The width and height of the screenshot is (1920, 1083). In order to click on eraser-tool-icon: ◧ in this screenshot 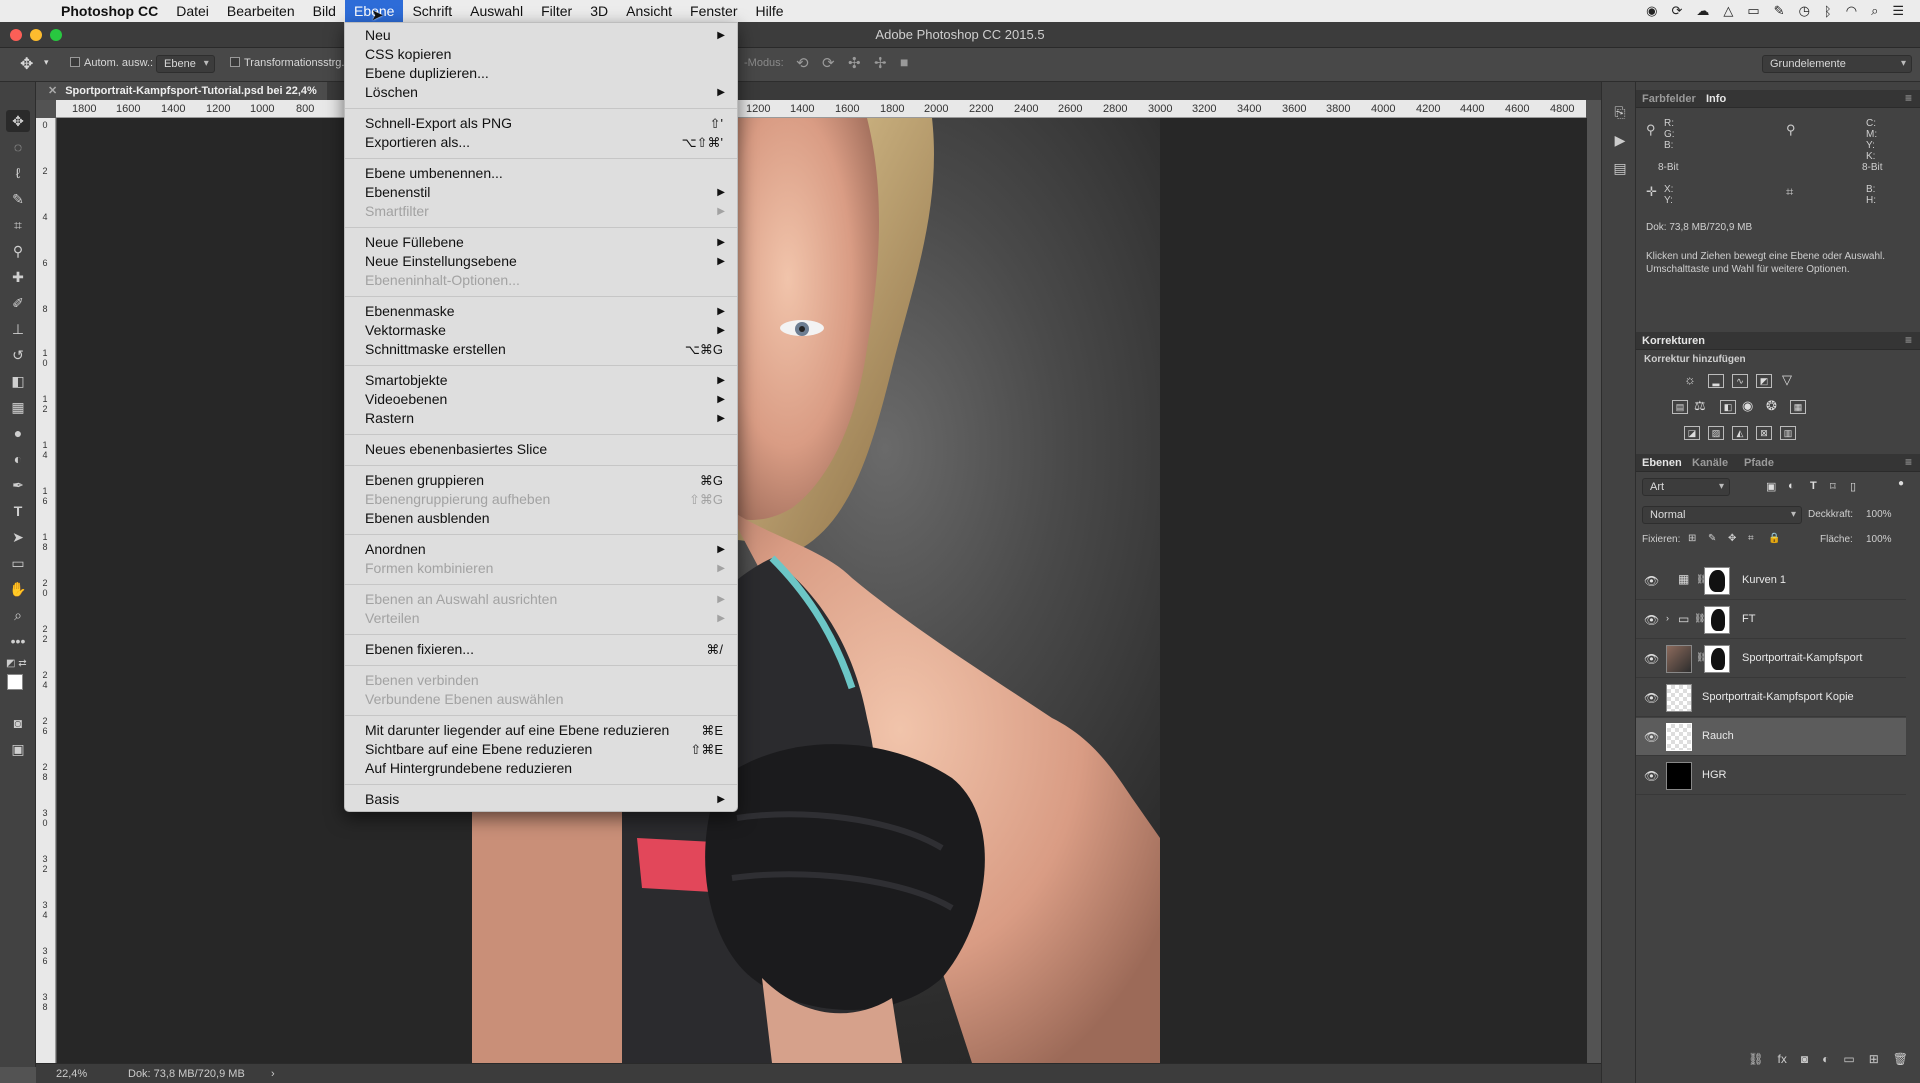, I will do `click(18, 381)`.